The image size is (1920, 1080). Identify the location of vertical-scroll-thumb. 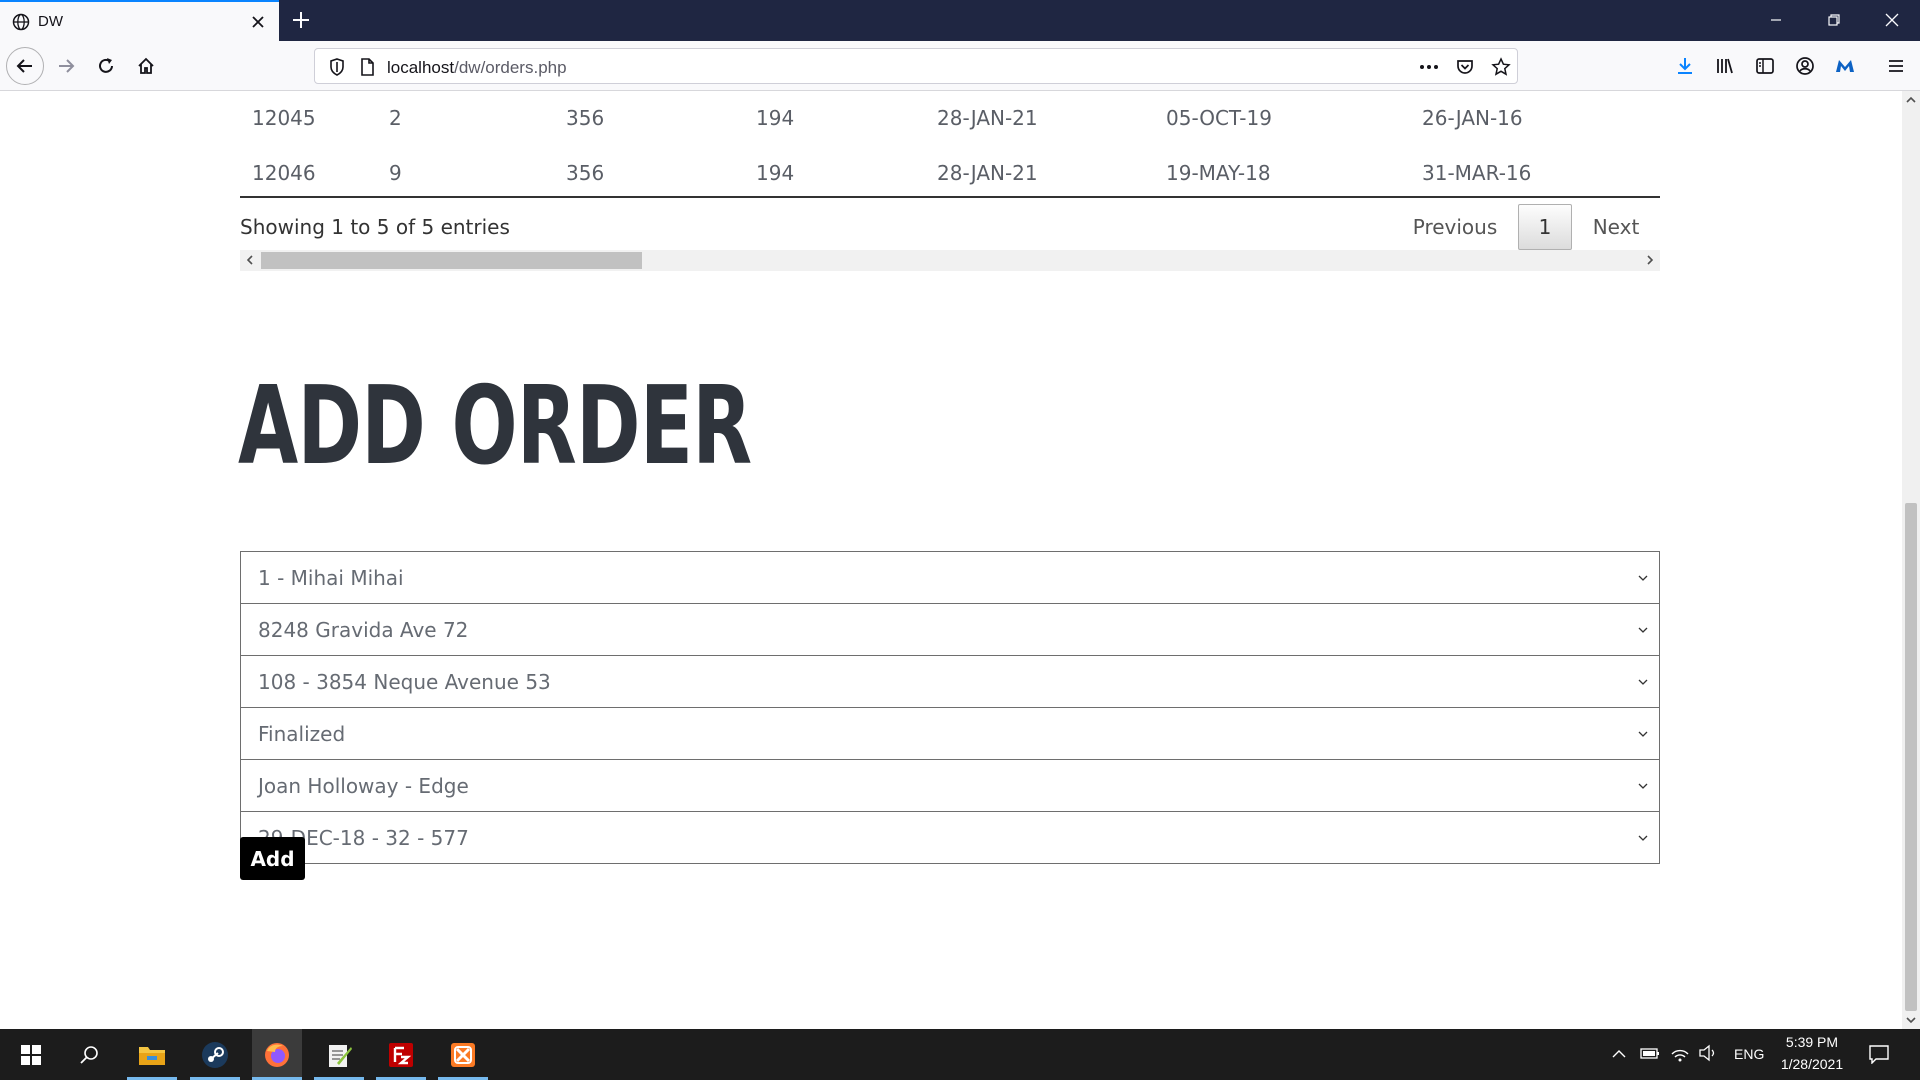
(1911, 757).